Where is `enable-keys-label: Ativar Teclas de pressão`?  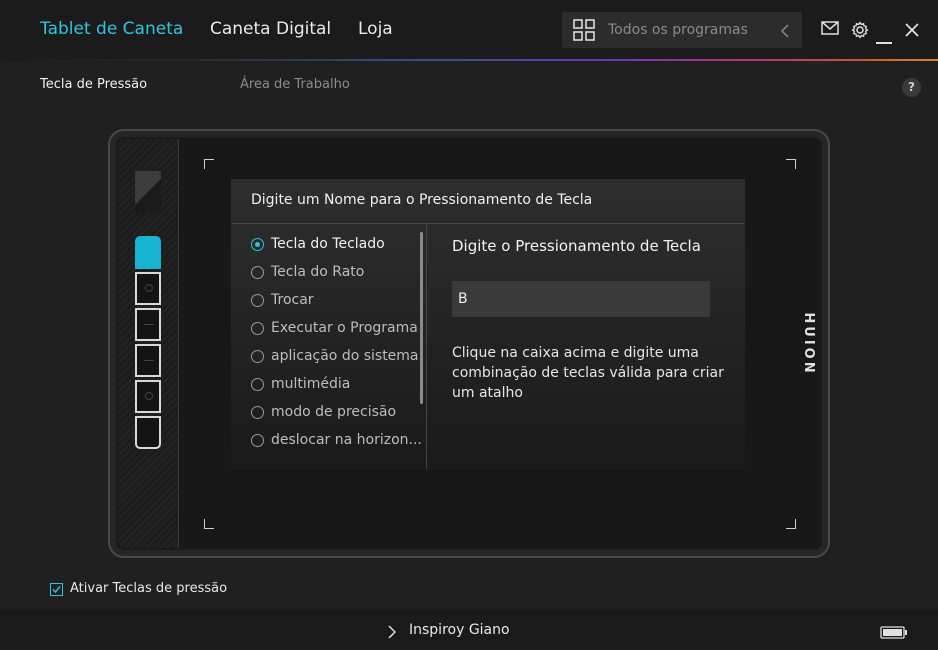 enable-keys-label: Ativar Teclas de pressão is located at coordinates (148, 588).